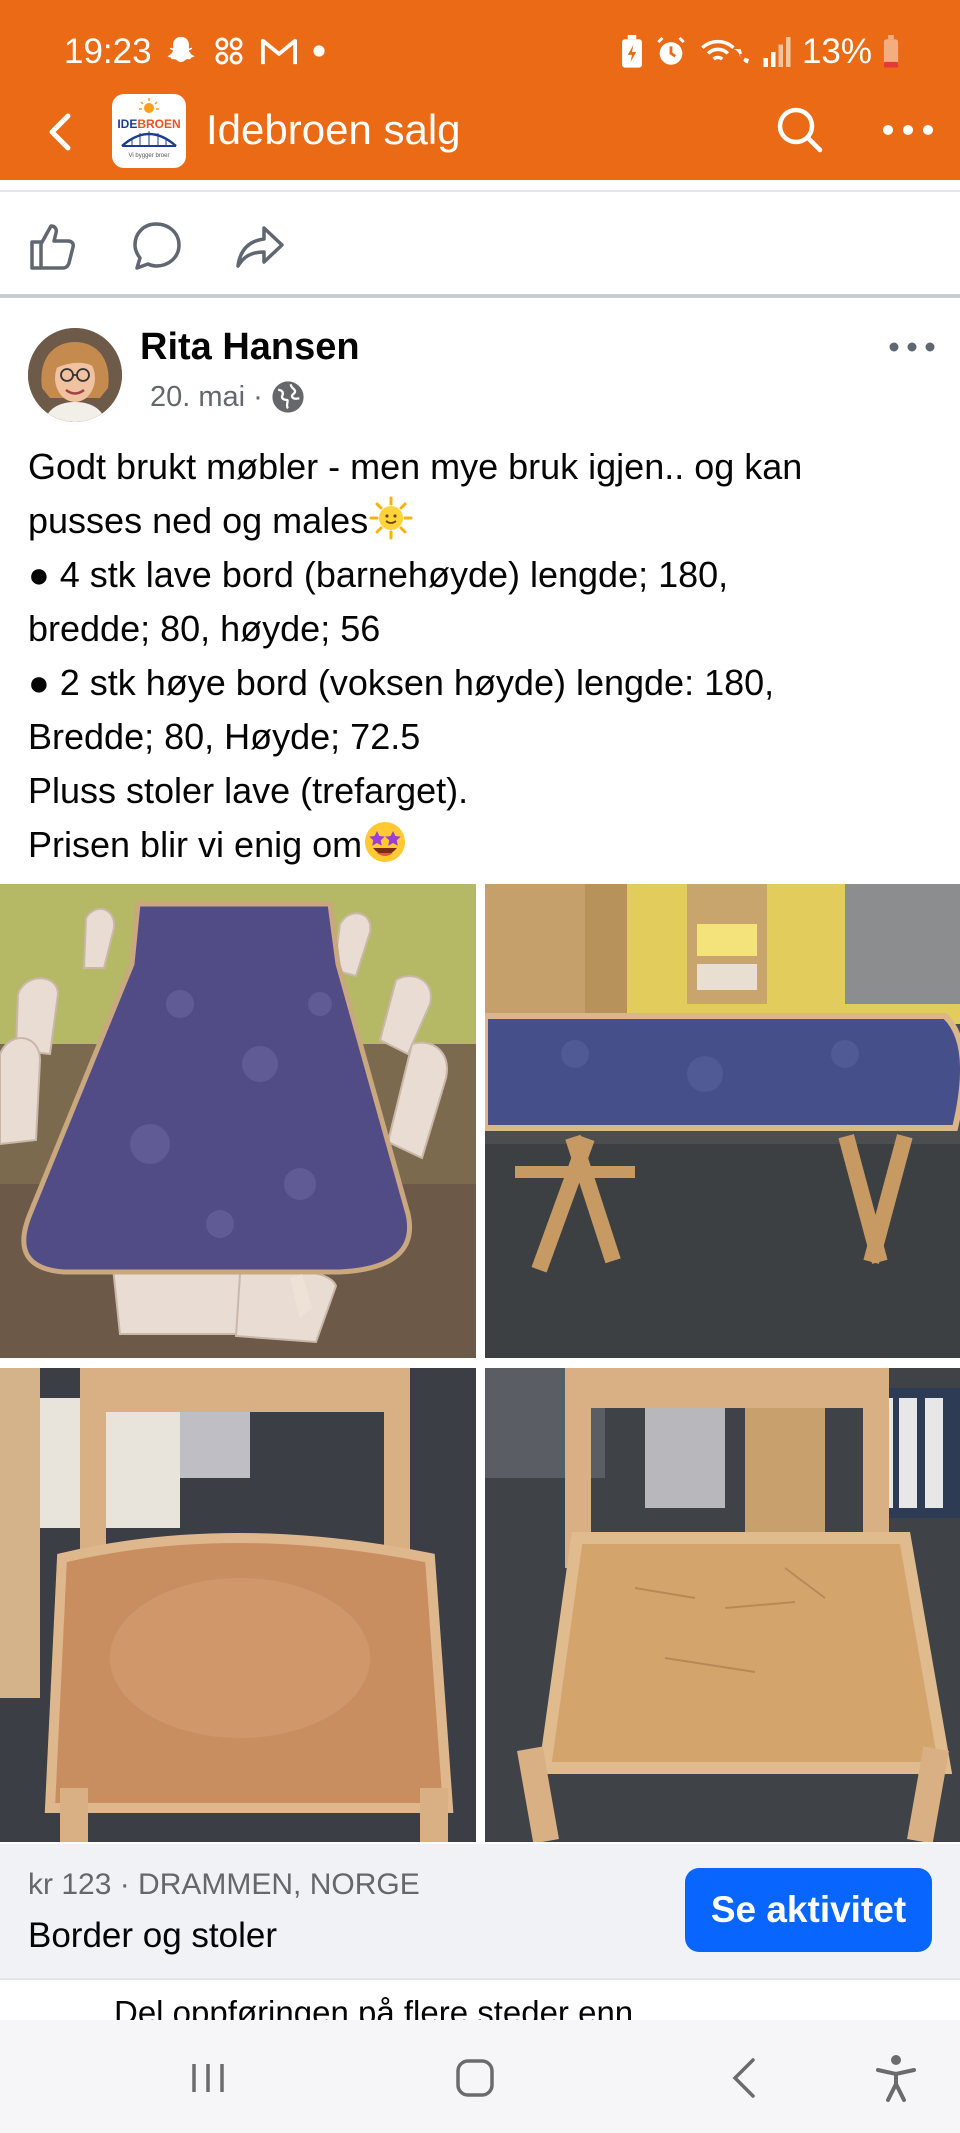  I want to click on gmail-icon, so click(279, 51).